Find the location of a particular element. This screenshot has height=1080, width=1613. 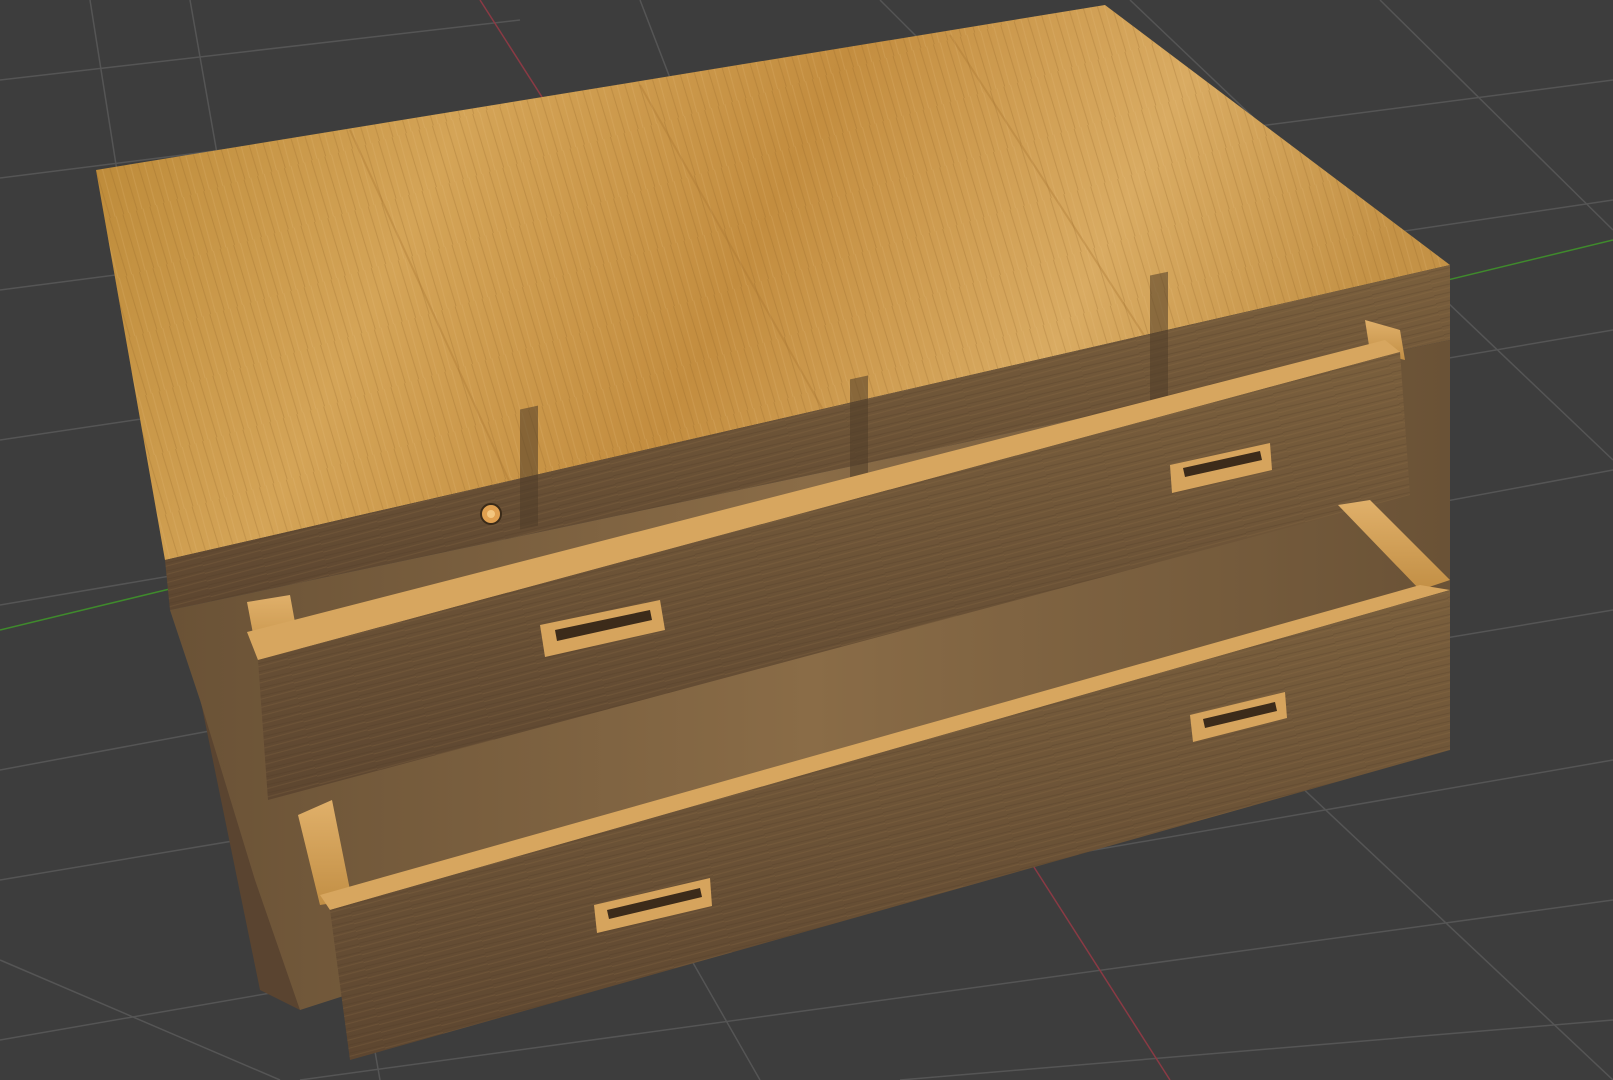

object-origin-marker-icon is located at coordinates (491, 514).